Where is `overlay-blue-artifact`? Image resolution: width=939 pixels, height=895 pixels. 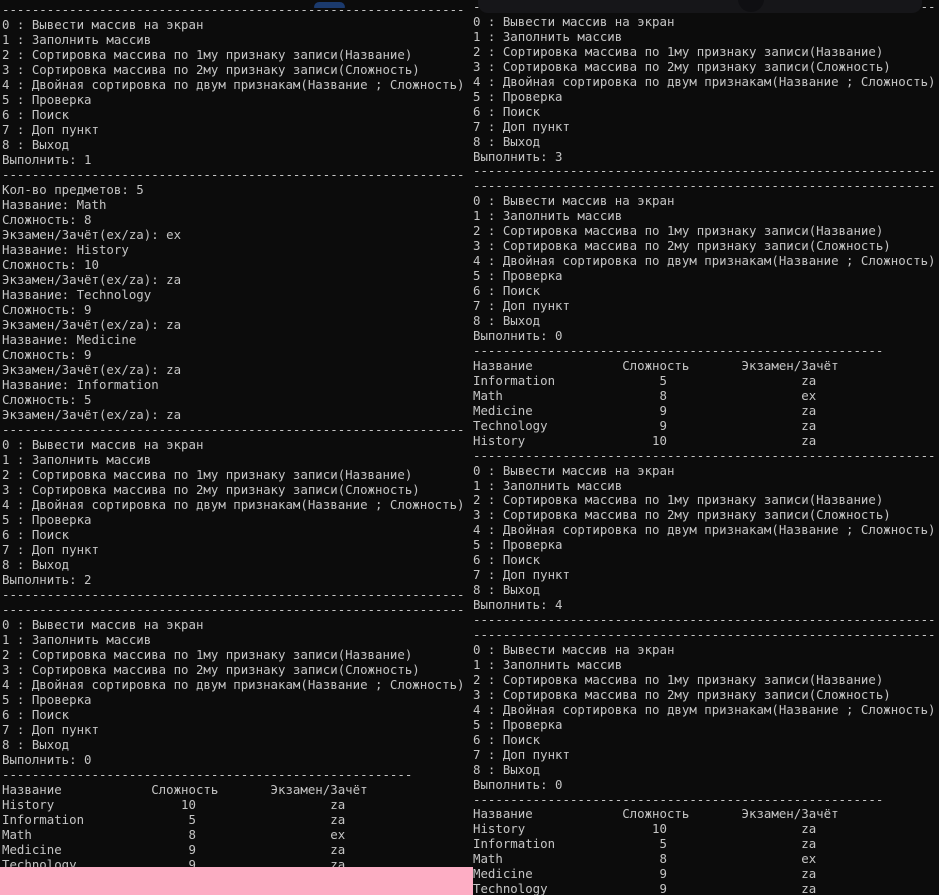
overlay-blue-artifact is located at coordinates (329, 5).